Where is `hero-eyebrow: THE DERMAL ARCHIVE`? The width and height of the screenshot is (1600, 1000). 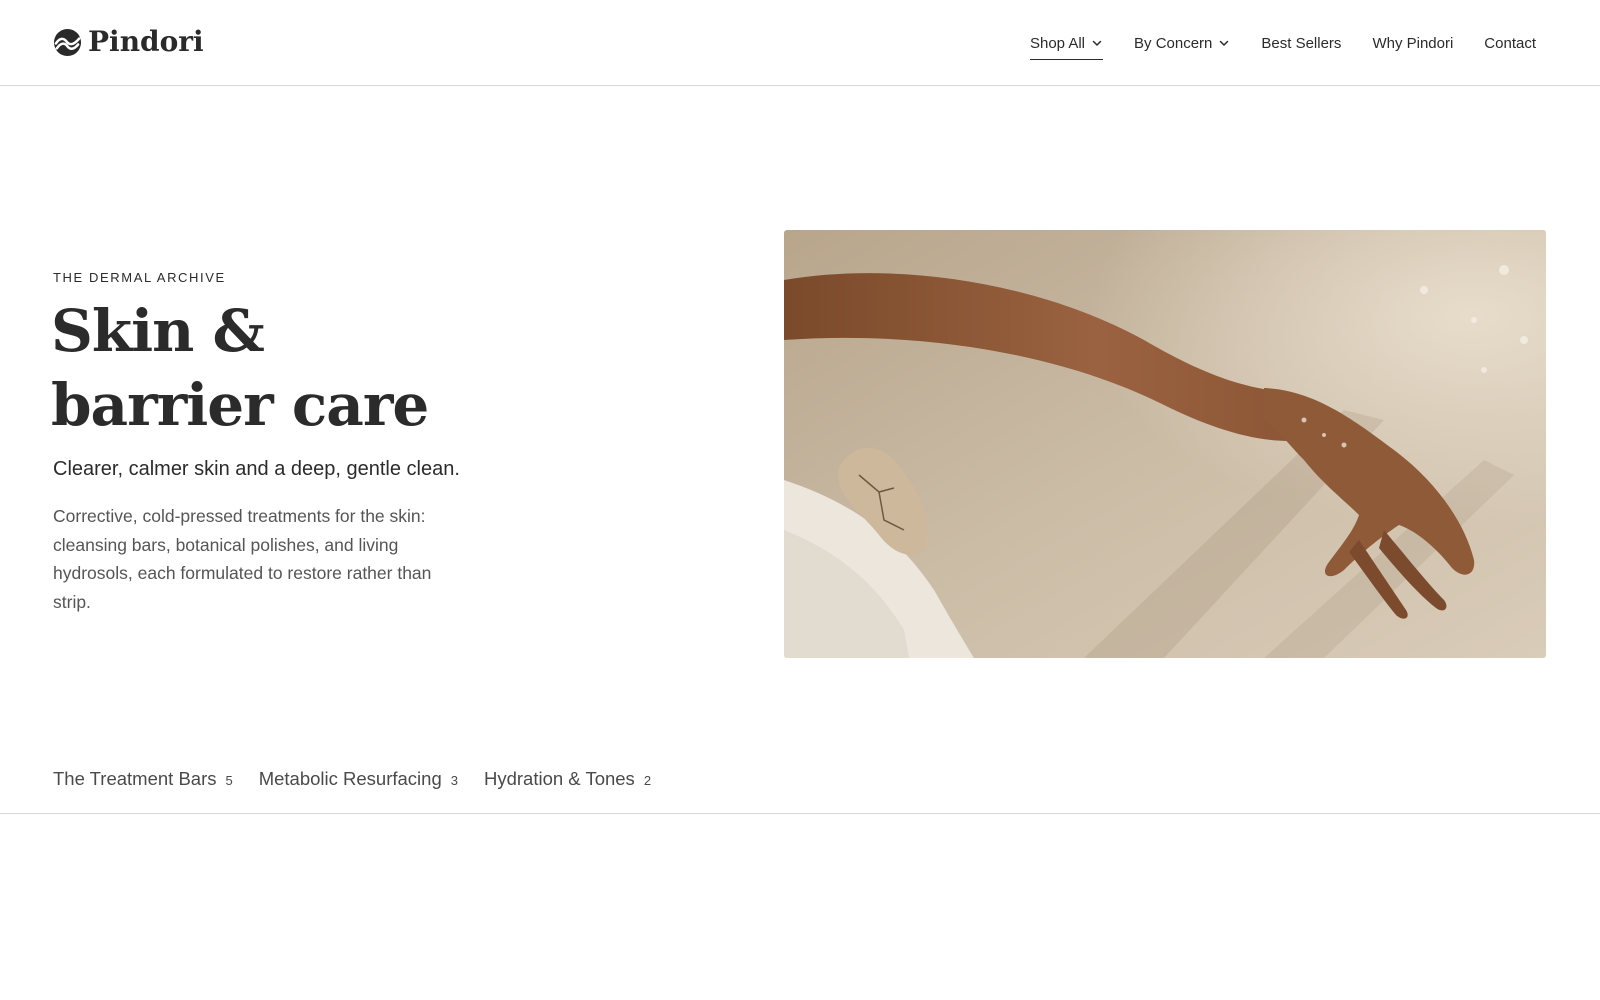 hero-eyebrow: THE DERMAL ARCHIVE is located at coordinates (139, 277).